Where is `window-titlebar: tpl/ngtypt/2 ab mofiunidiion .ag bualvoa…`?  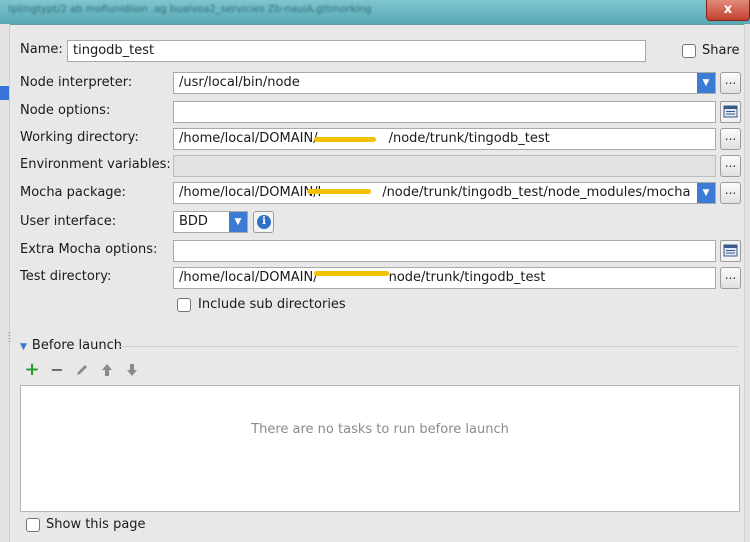
window-titlebar: tpl/ngtypt/2 ab mofiunidiion .ag bualvoa… is located at coordinates (375, 12).